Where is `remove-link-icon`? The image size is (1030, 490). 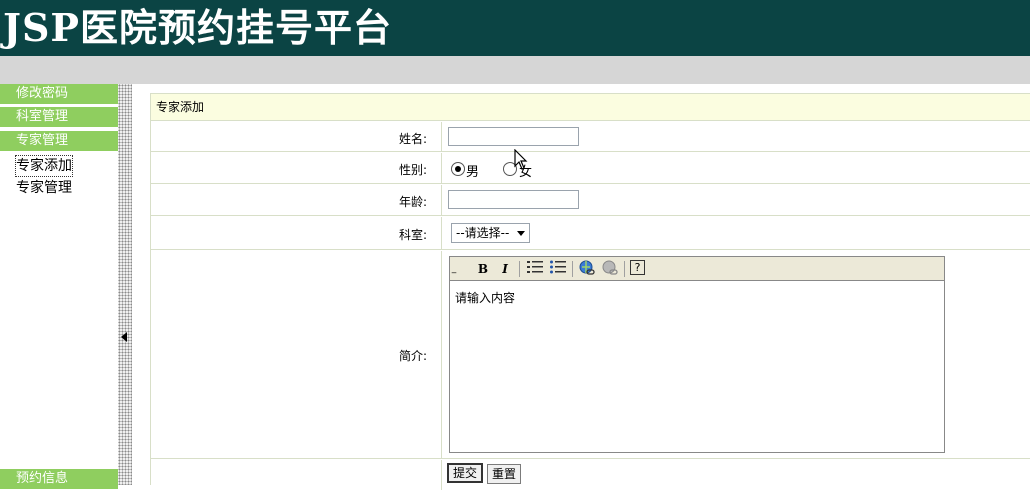
remove-link-icon is located at coordinates (610, 269).